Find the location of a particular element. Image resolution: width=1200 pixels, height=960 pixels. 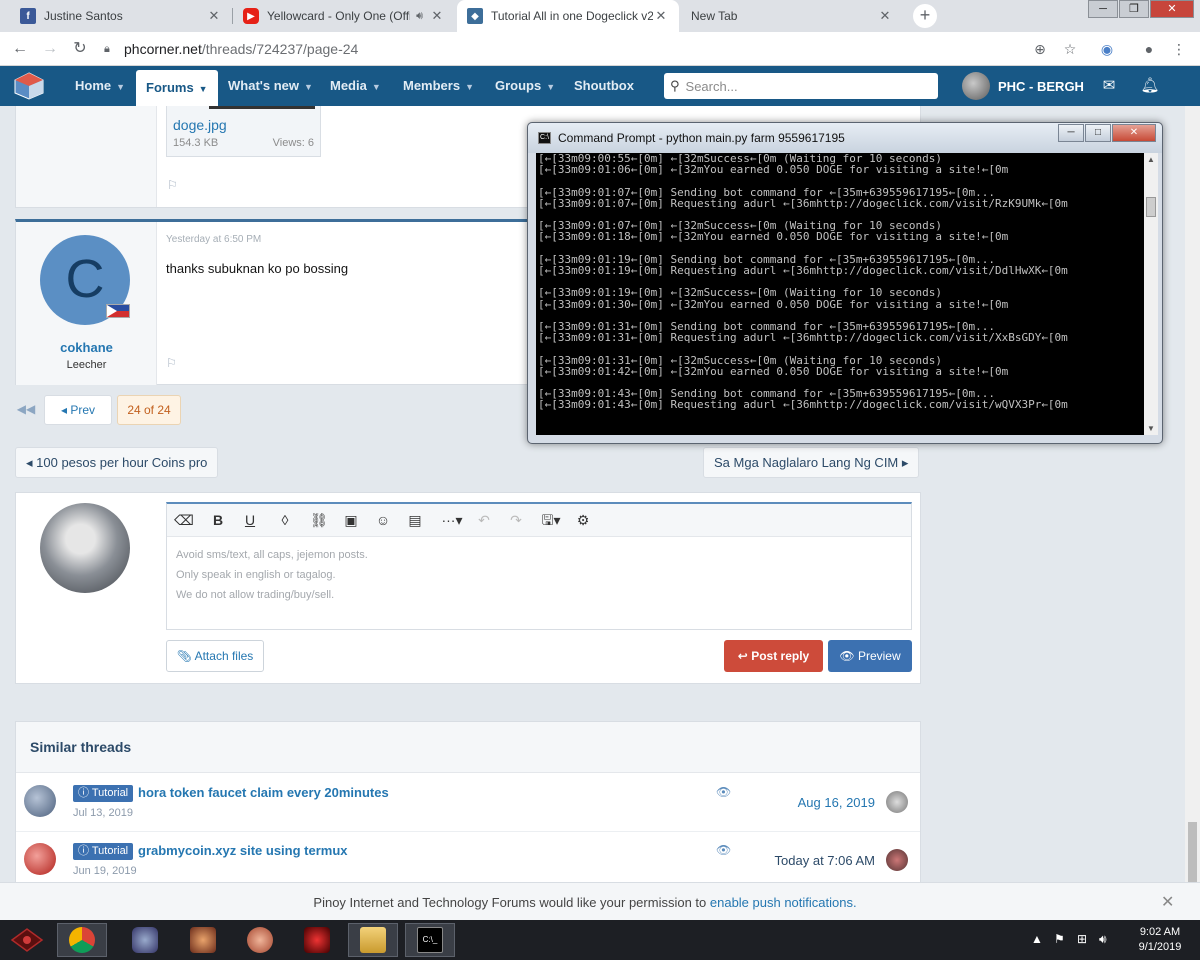

back-icon: ← is located at coordinates (20, 49).